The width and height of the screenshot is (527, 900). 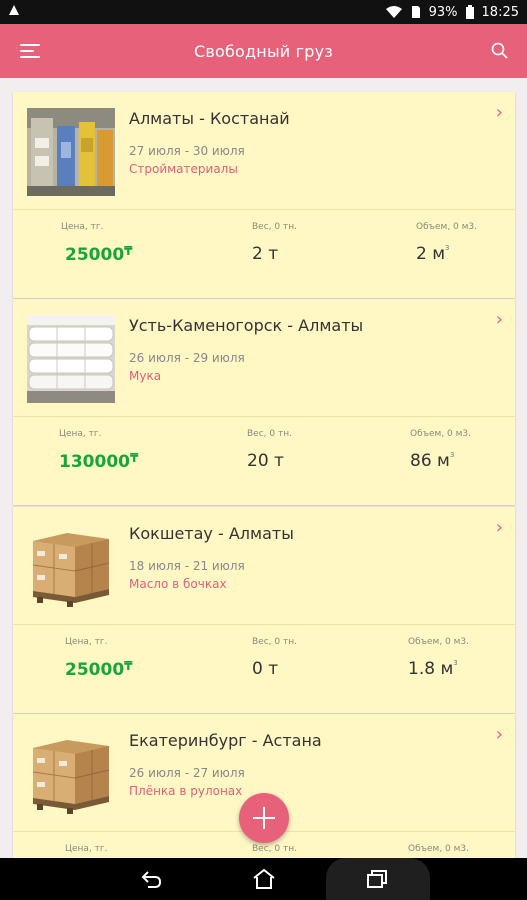 What do you see at coordinates (469, 12) in the screenshot?
I see `battery-icon` at bounding box center [469, 12].